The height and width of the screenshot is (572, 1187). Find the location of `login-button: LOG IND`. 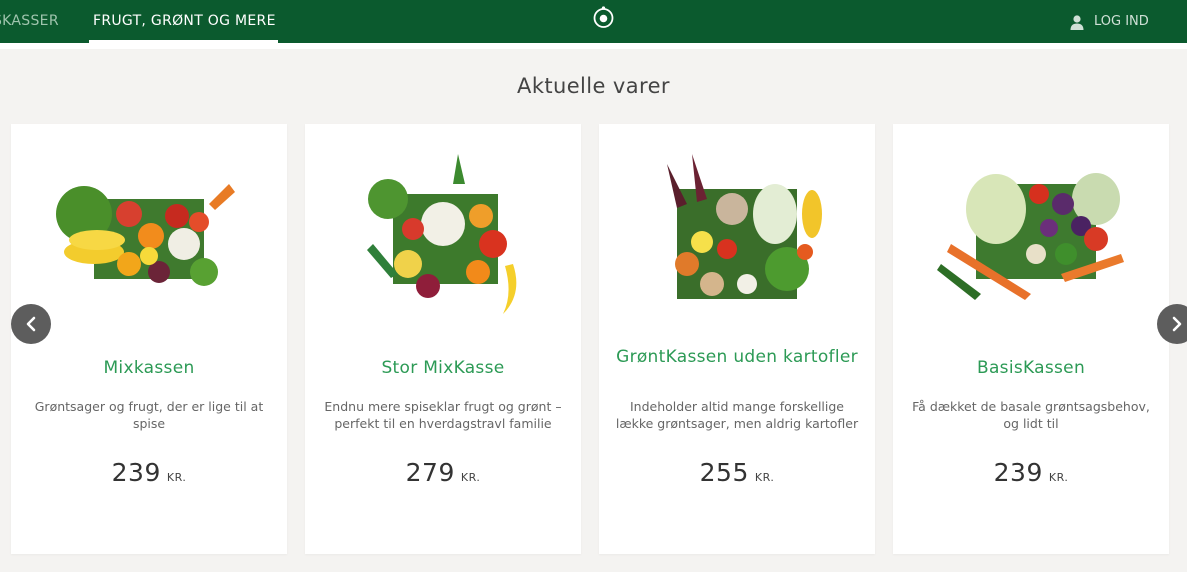

login-button: LOG IND is located at coordinates (1109, 21).